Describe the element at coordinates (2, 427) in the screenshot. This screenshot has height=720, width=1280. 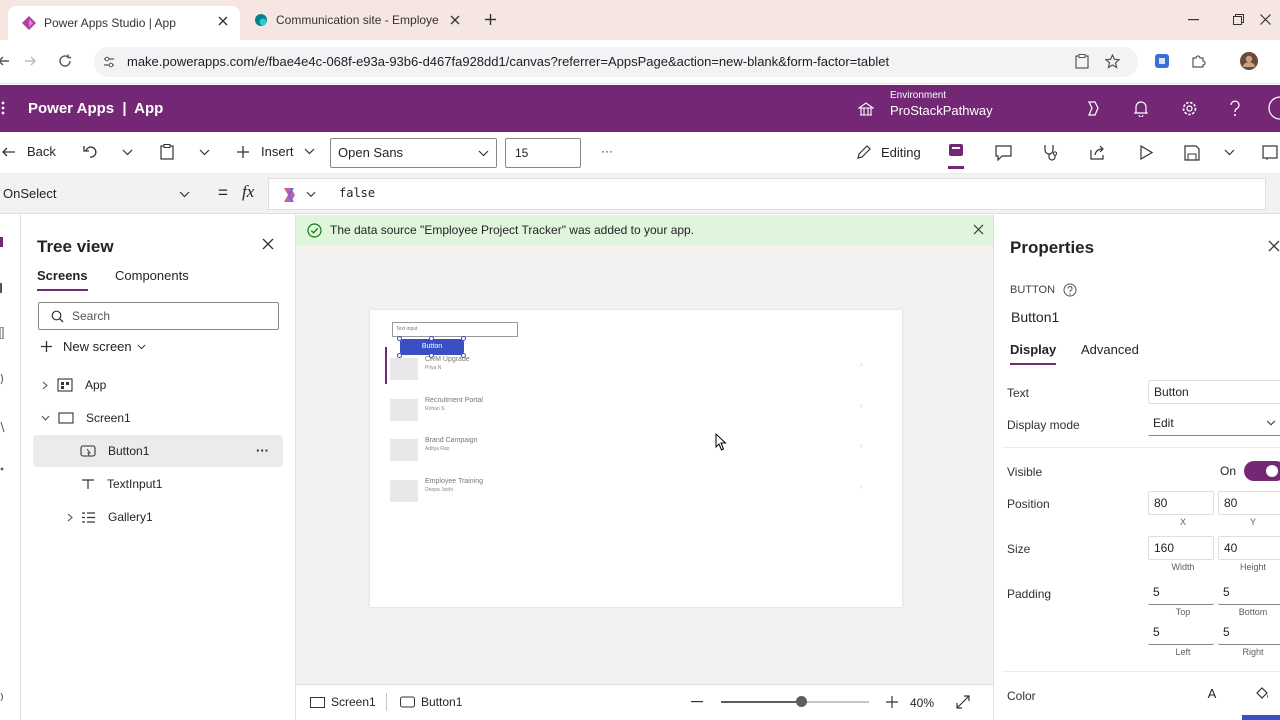
I see `search-rail-icon` at that location.